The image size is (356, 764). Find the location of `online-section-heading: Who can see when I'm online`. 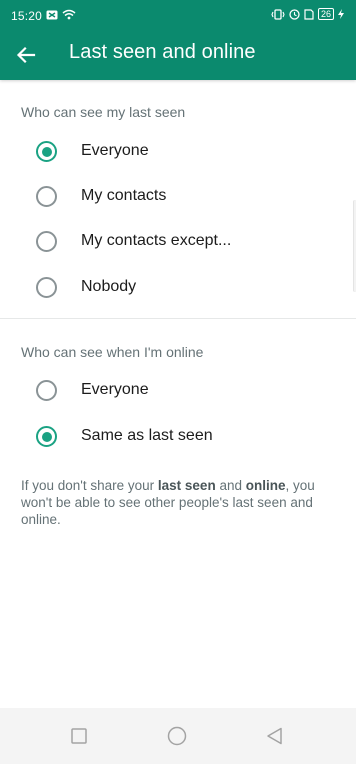

online-section-heading: Who can see when I'm online is located at coordinates (112, 352).